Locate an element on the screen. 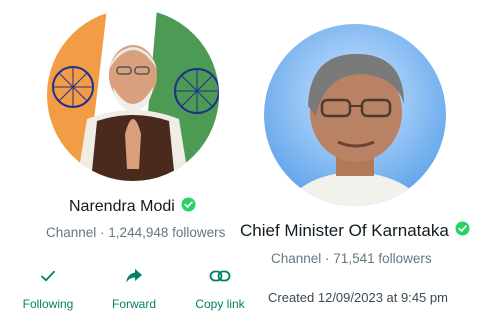 This screenshot has width=480, height=320. forward-label: Forward is located at coordinates (133, 304).